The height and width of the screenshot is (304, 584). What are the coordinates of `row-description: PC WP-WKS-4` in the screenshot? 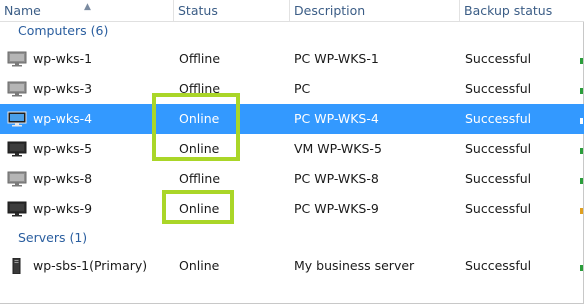 It's located at (336, 118).